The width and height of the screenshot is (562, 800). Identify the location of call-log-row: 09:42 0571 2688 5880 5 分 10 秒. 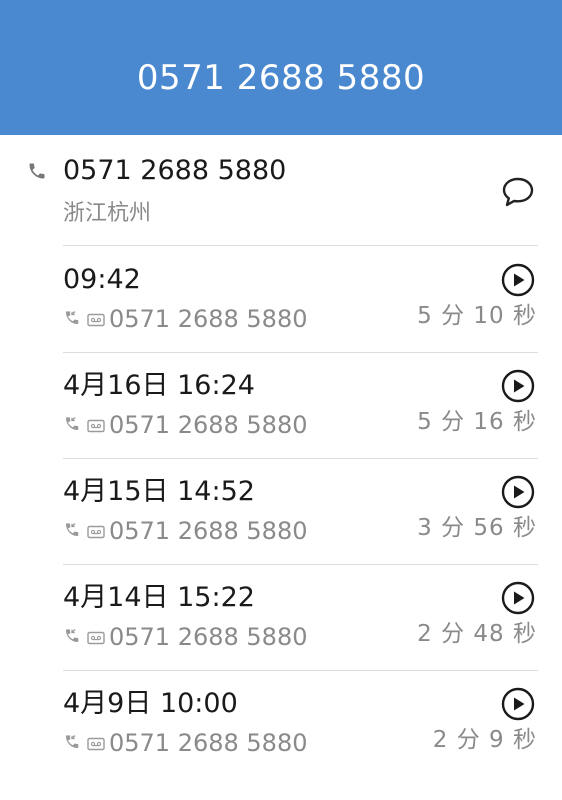
(281, 299).